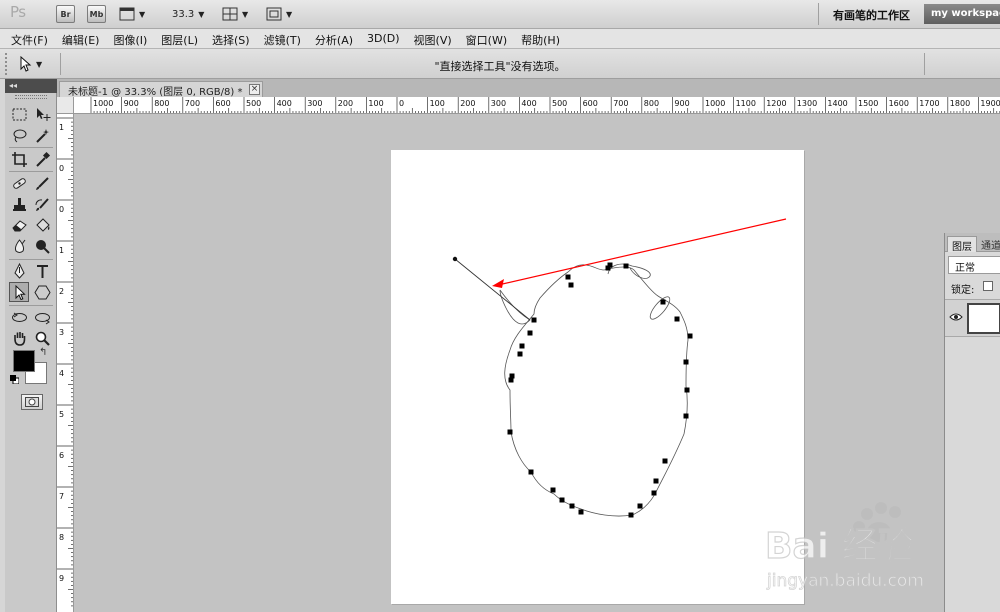 The width and height of the screenshot is (1000, 612). Describe the element at coordinates (19, 183) in the screenshot. I see `healing-brush-tool` at that location.